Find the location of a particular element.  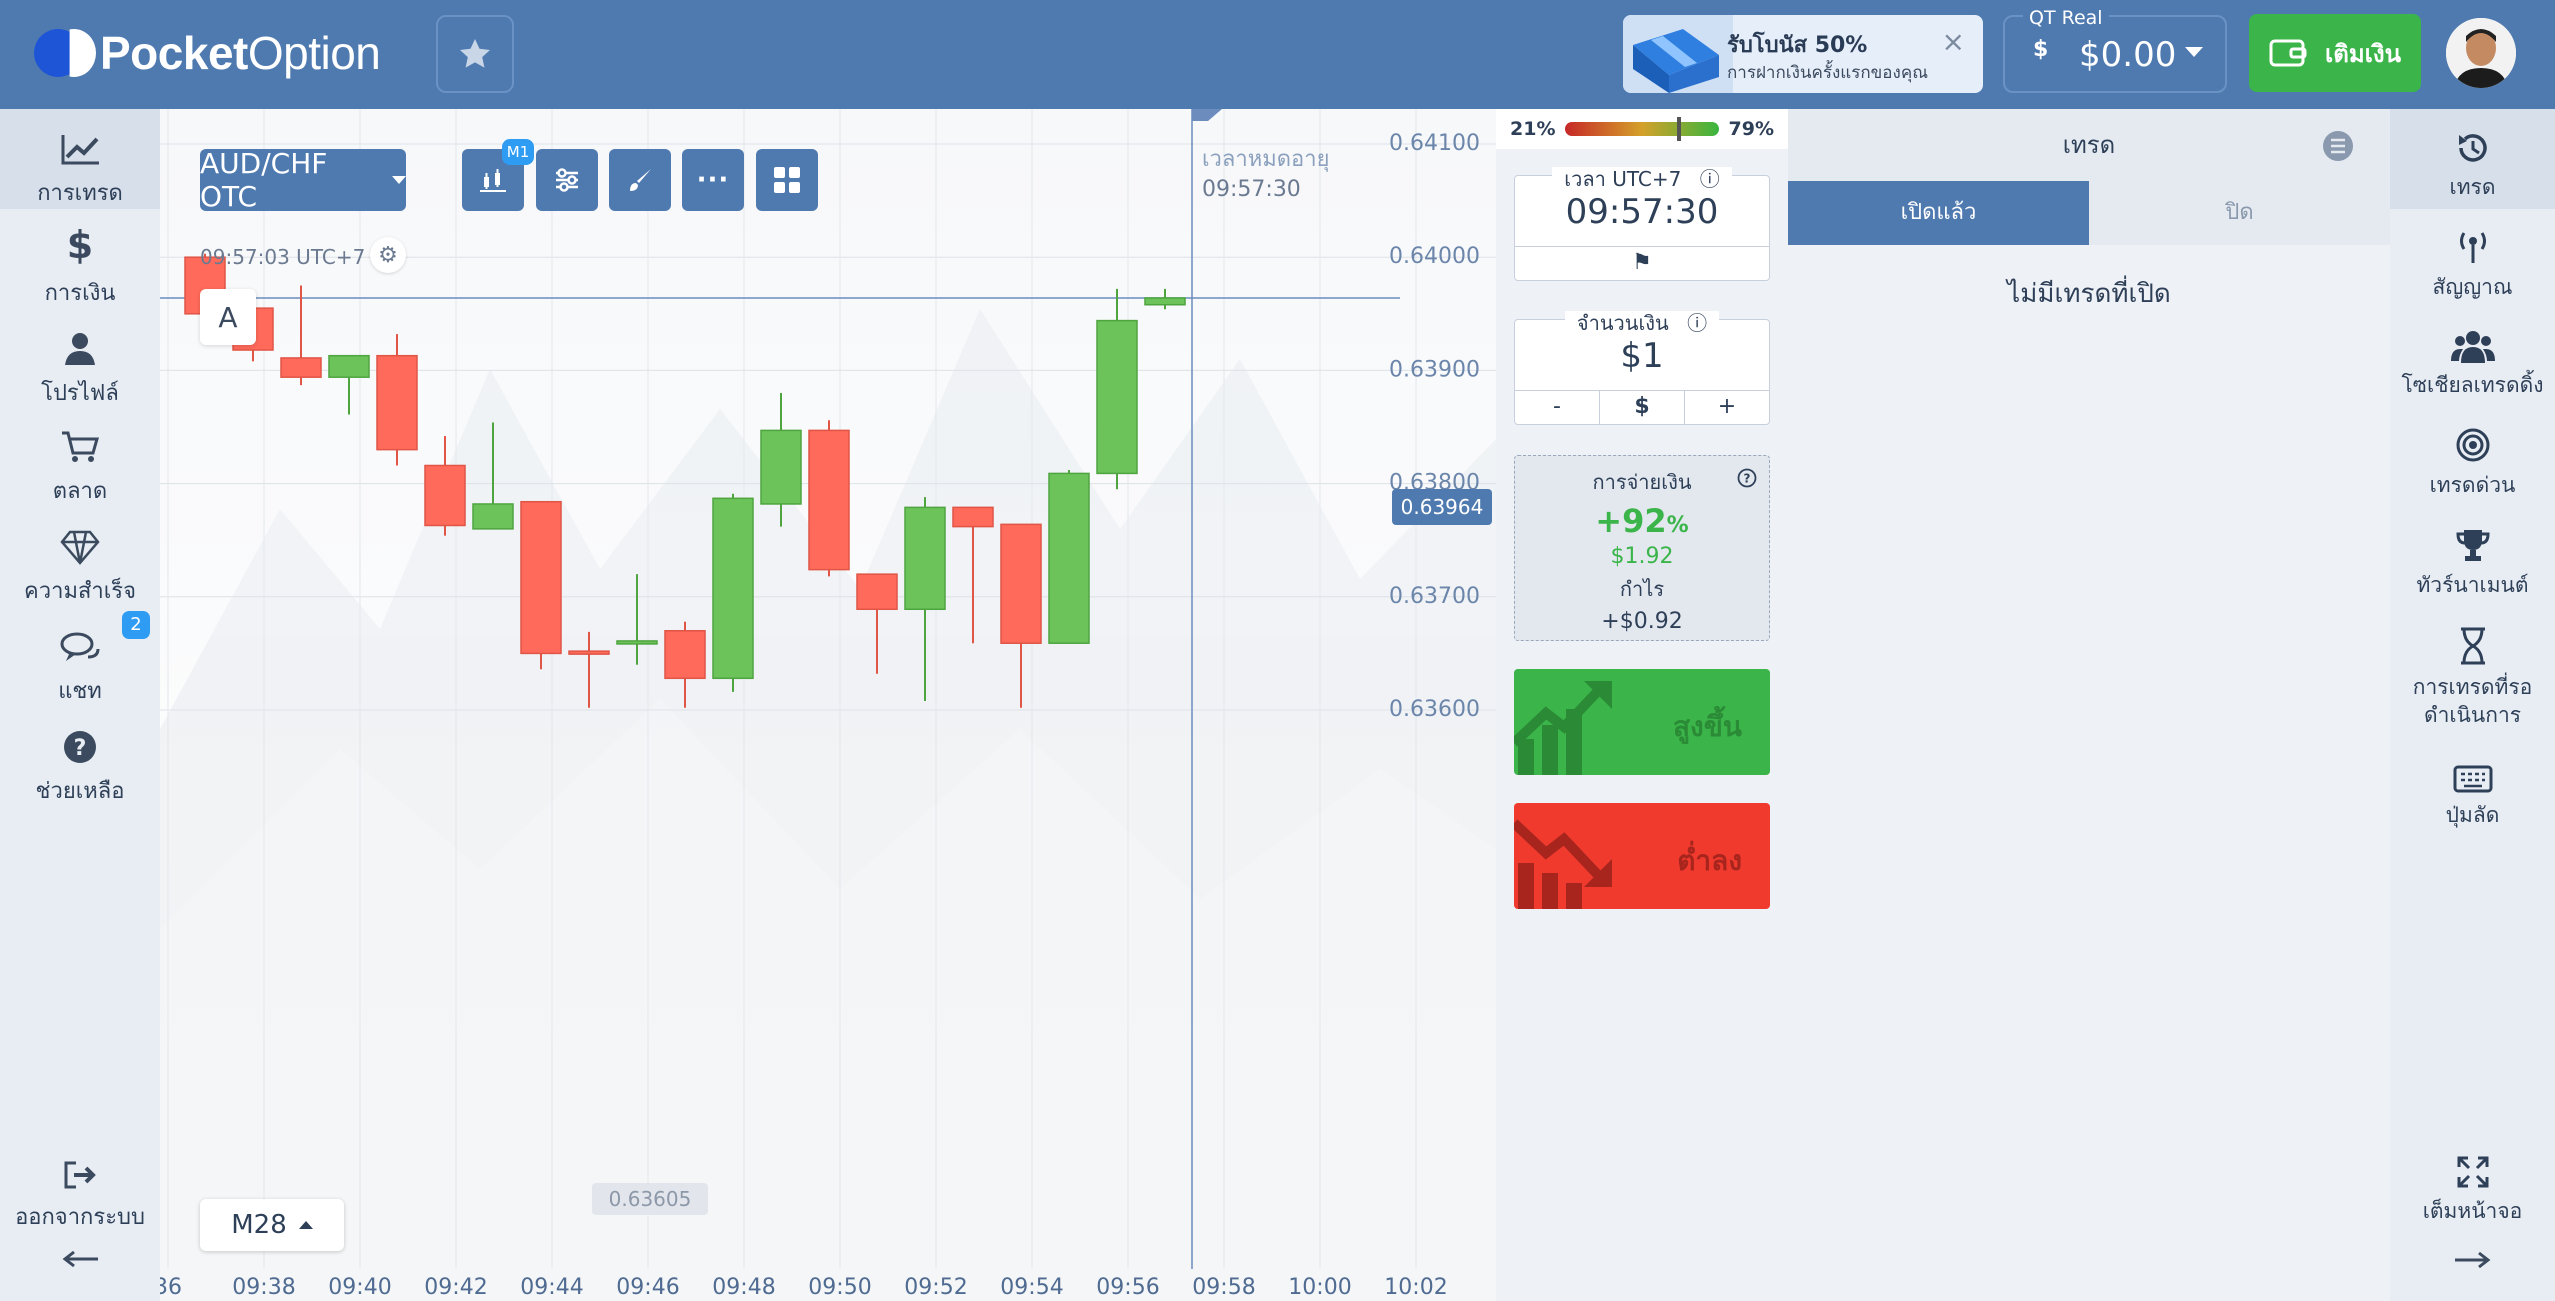

sidebar-item-achievements: ความสำเร็จ is located at coordinates (80, 562).